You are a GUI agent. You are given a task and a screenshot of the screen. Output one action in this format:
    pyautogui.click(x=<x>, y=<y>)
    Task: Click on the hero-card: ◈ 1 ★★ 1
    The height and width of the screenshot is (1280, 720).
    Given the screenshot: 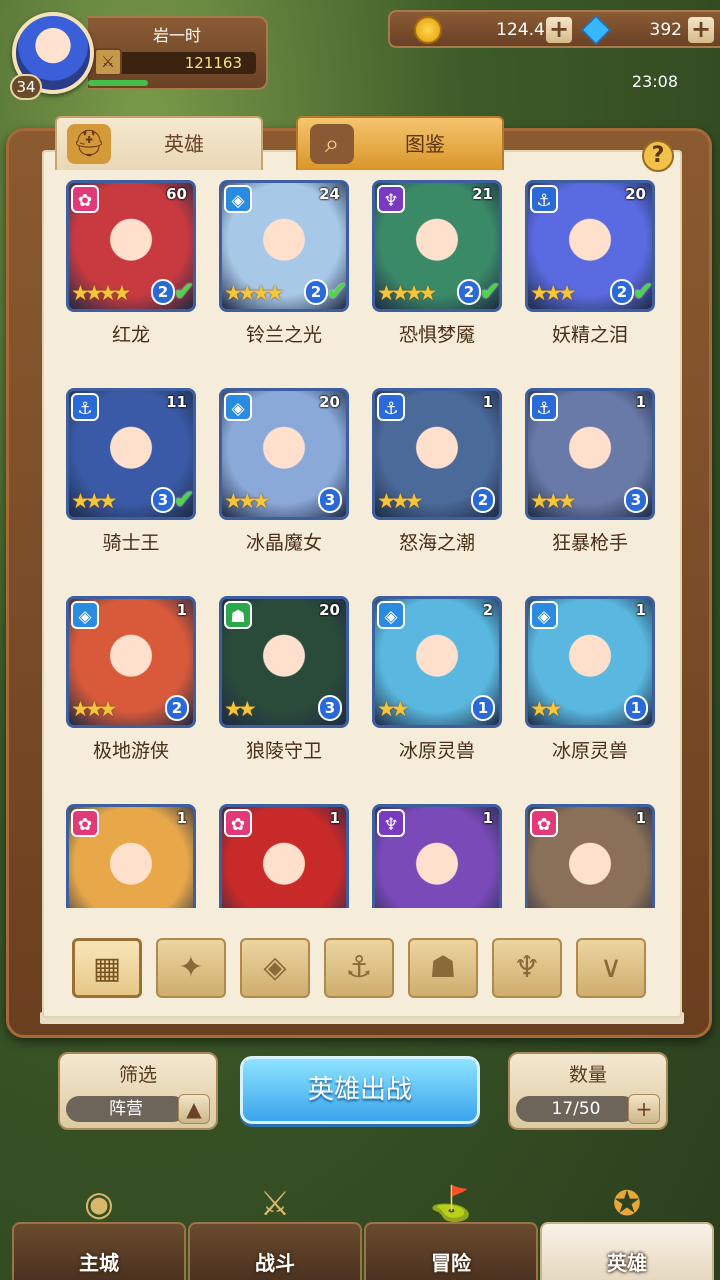 What is the action you would take?
    pyautogui.click(x=590, y=662)
    